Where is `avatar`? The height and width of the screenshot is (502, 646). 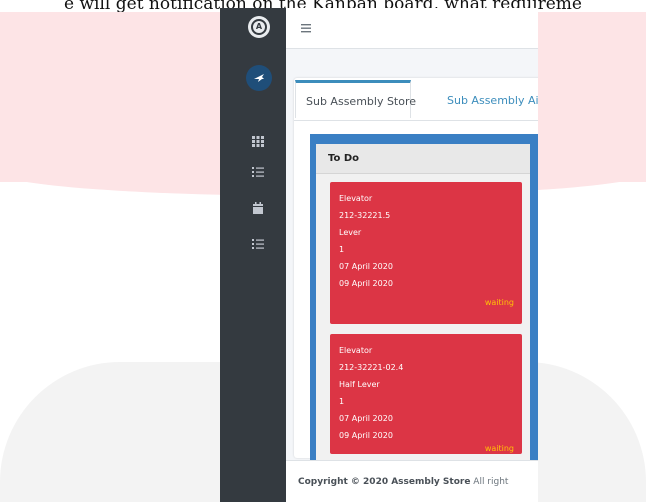 avatar is located at coordinates (259, 78).